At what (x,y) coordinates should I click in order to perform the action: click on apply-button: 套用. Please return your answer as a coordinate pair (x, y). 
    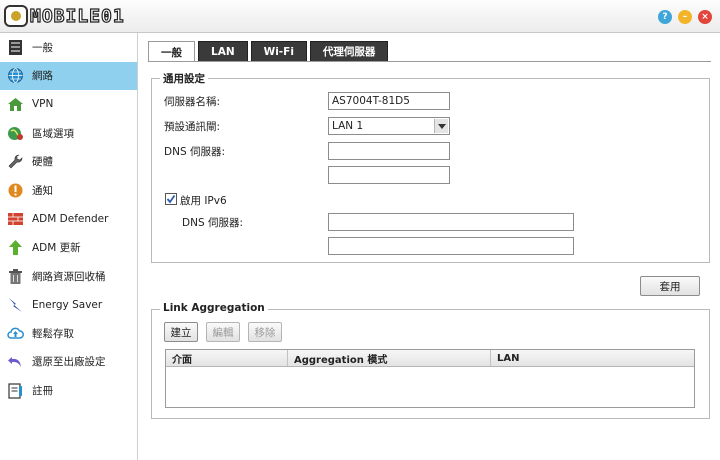
    Looking at the image, I should click on (670, 286).